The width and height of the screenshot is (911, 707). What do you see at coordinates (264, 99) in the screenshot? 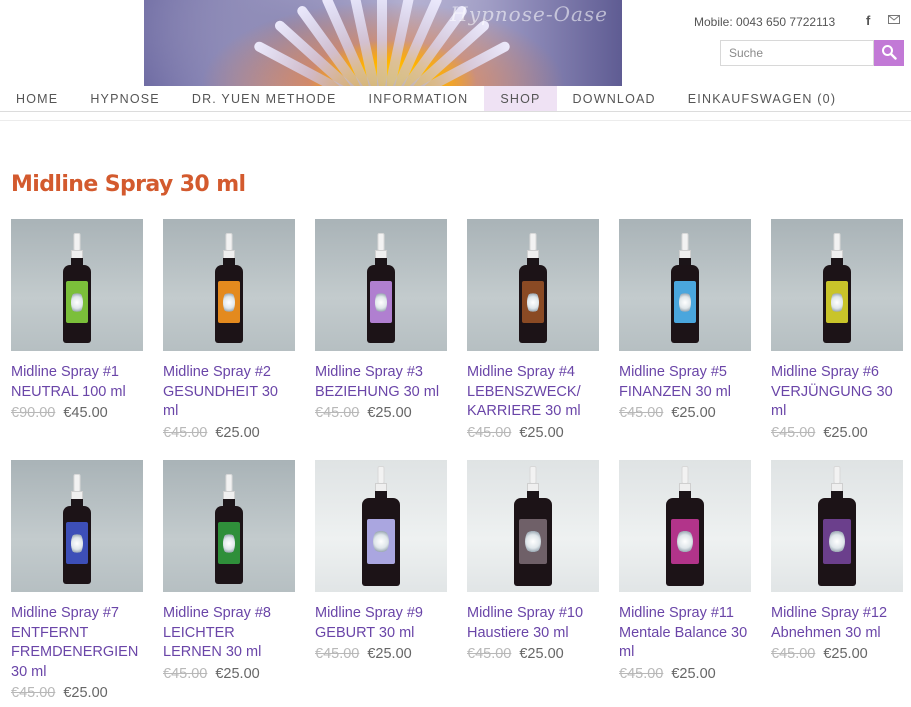
I see `nav-dr-yuen-methode: DR. YUEN METHODE` at bounding box center [264, 99].